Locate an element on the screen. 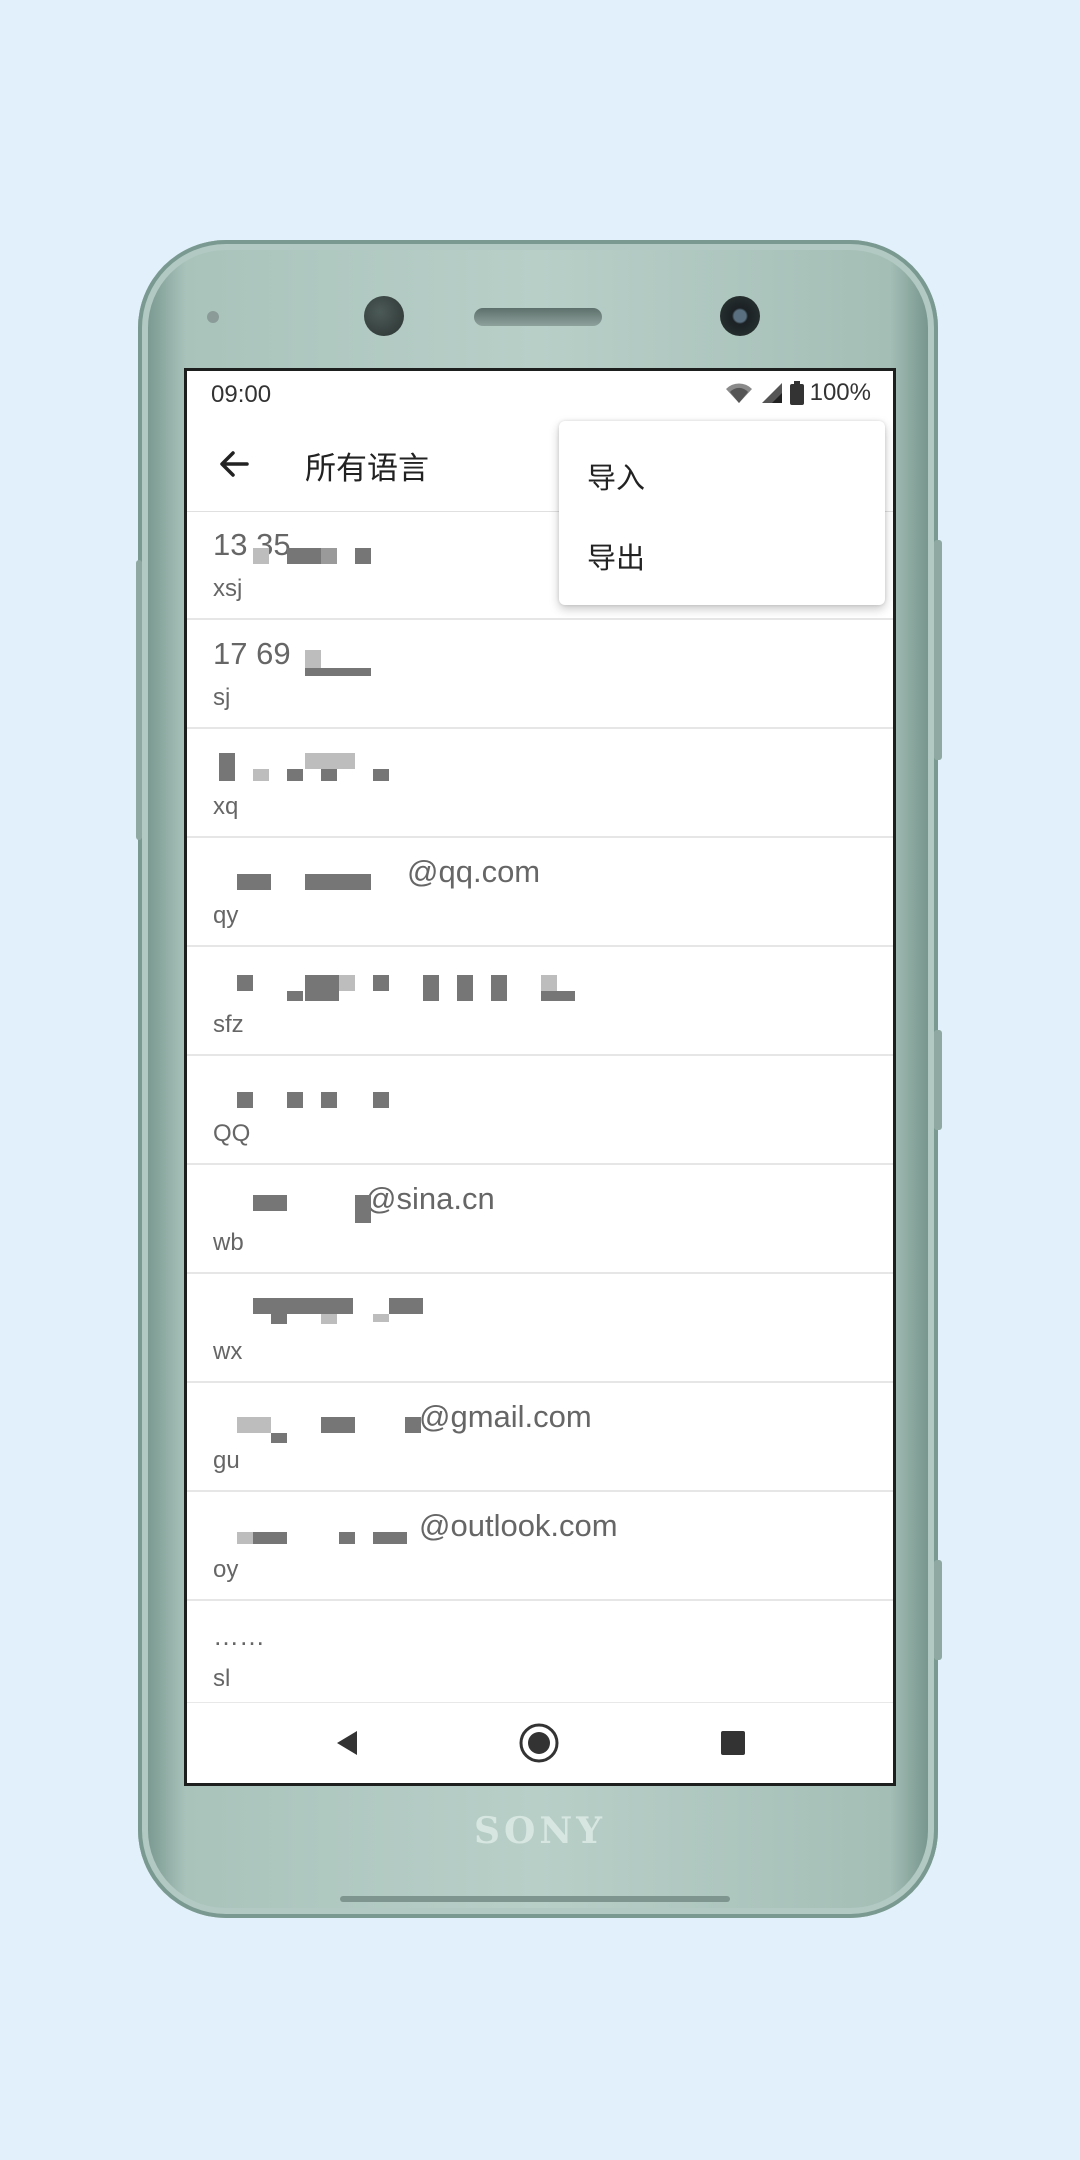 This screenshot has height=2160, width=1080. brand-logo: SONY is located at coordinates (540, 1831).